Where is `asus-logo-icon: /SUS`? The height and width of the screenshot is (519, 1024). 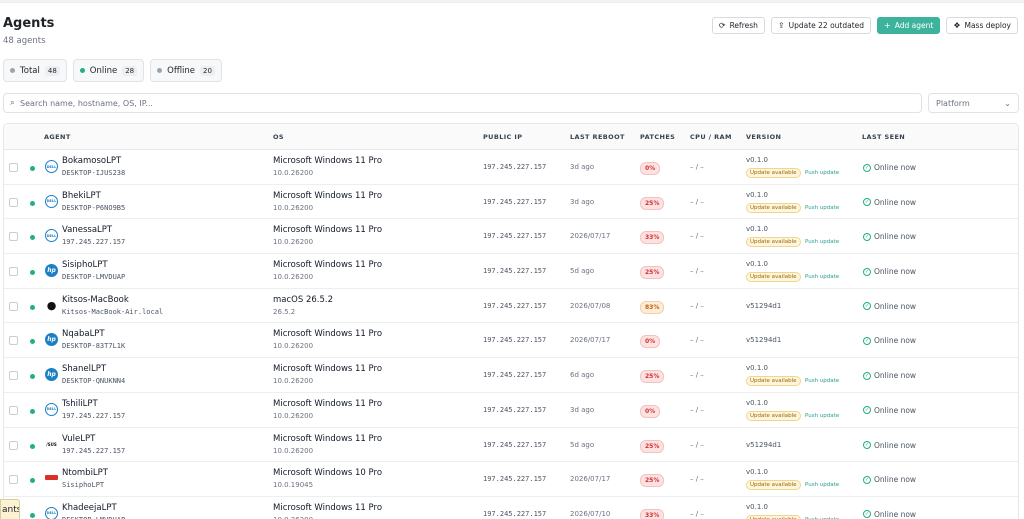
asus-logo-icon: /SUS is located at coordinates (51, 444).